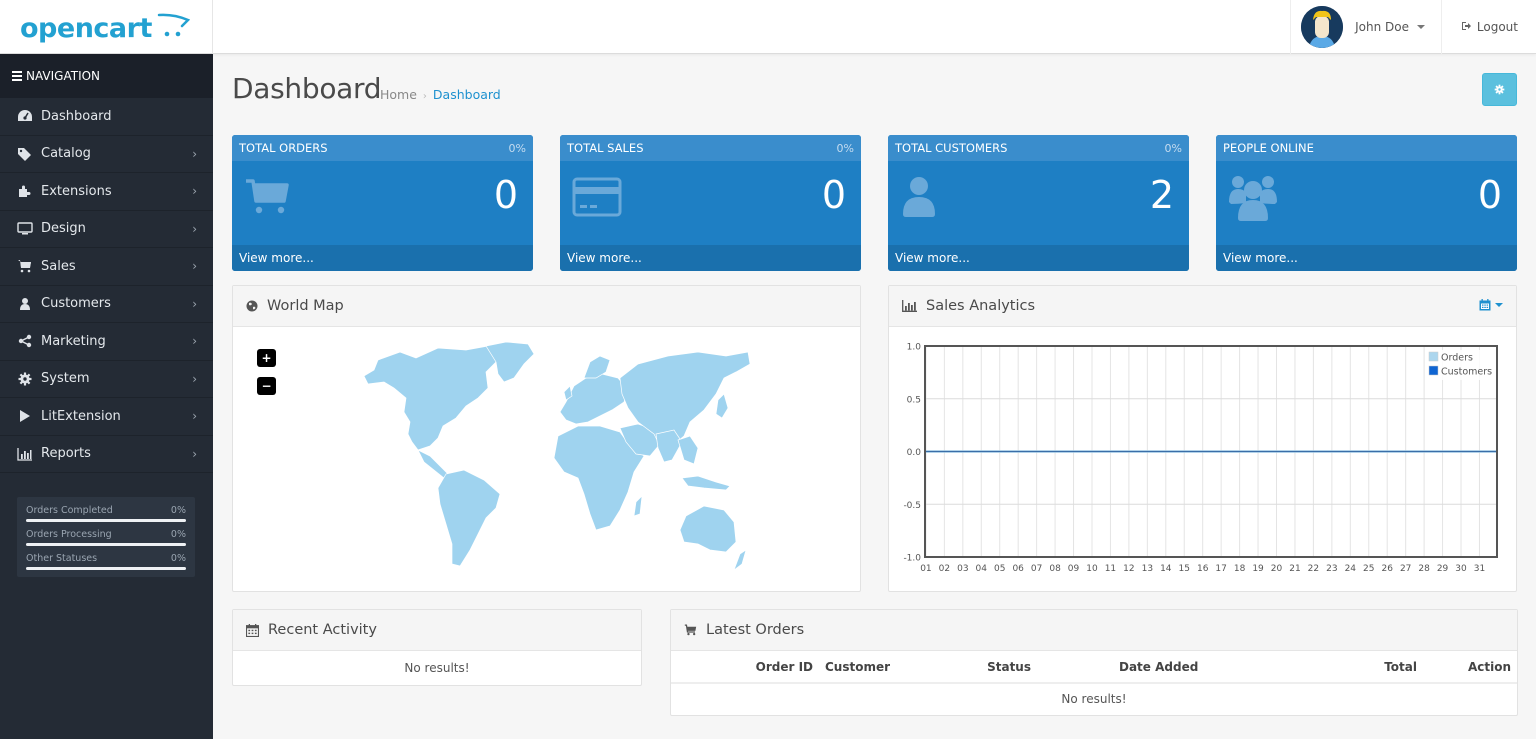 The height and width of the screenshot is (739, 1536). I want to click on region-central-america, so click(434, 464).